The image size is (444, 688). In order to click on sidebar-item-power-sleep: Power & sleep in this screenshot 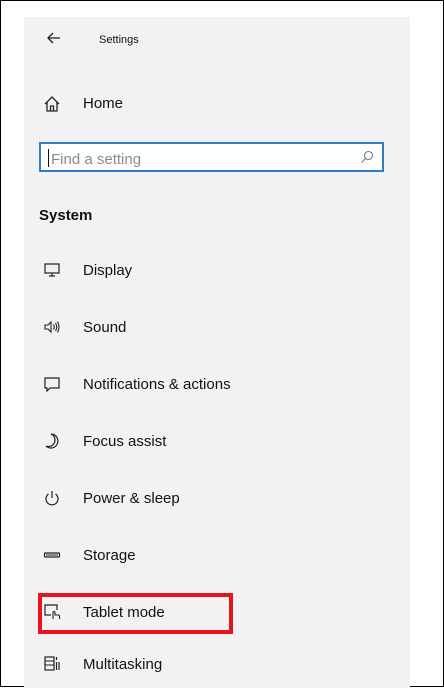, I will do `click(217, 498)`.